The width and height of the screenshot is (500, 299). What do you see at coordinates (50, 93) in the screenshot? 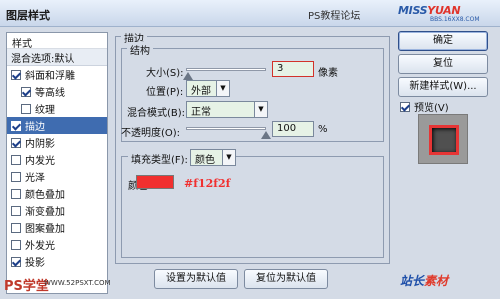
I see `sidebar-item-label: 等高线` at bounding box center [50, 93].